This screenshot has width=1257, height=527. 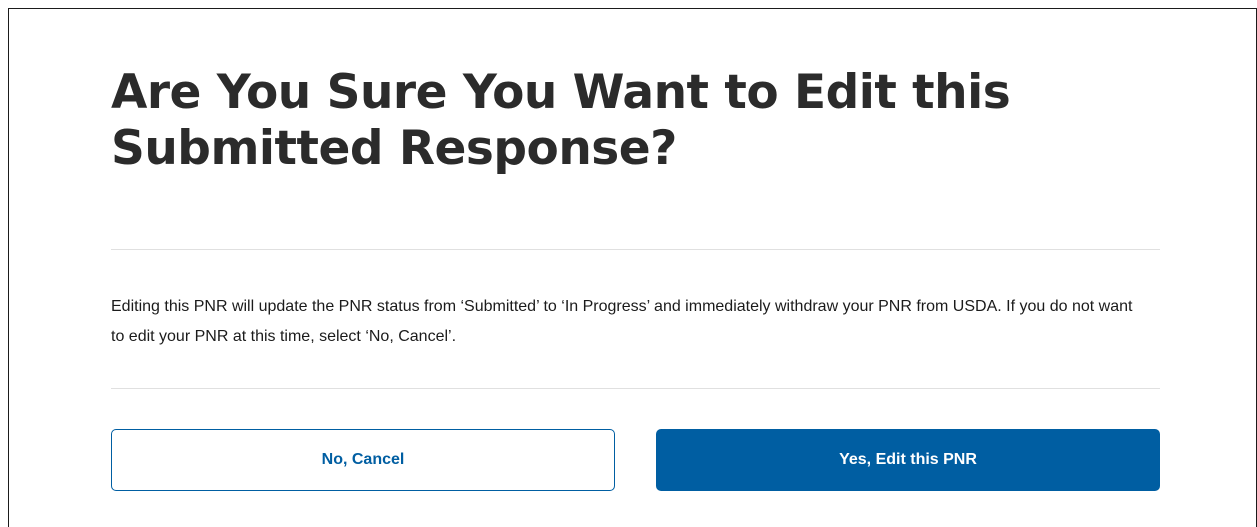 I want to click on divider-bottom, so click(x=635, y=388).